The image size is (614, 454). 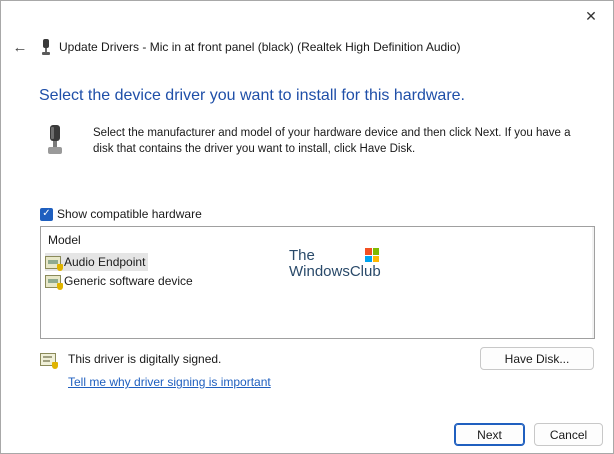 What do you see at coordinates (64, 240) in the screenshot?
I see `model-column-header: Model` at bounding box center [64, 240].